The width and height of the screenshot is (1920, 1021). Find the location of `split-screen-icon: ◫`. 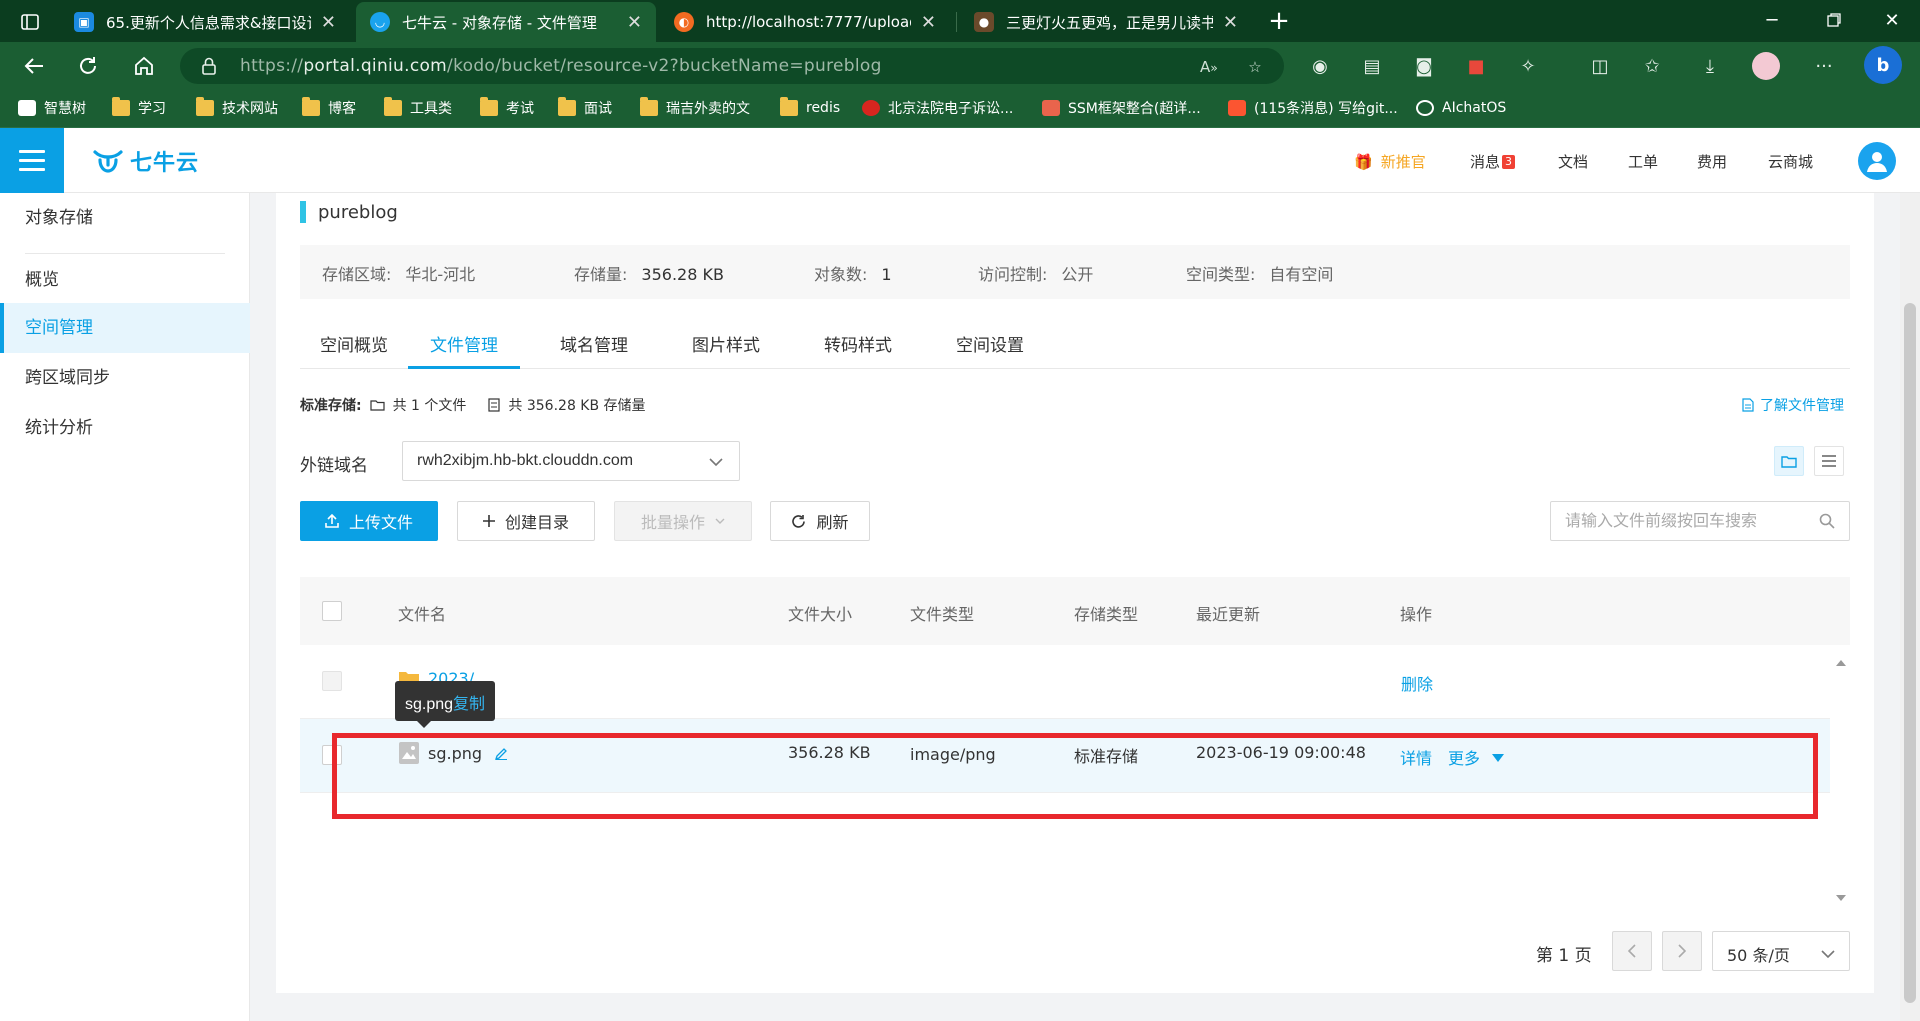

split-screen-icon: ◫ is located at coordinates (1600, 66).